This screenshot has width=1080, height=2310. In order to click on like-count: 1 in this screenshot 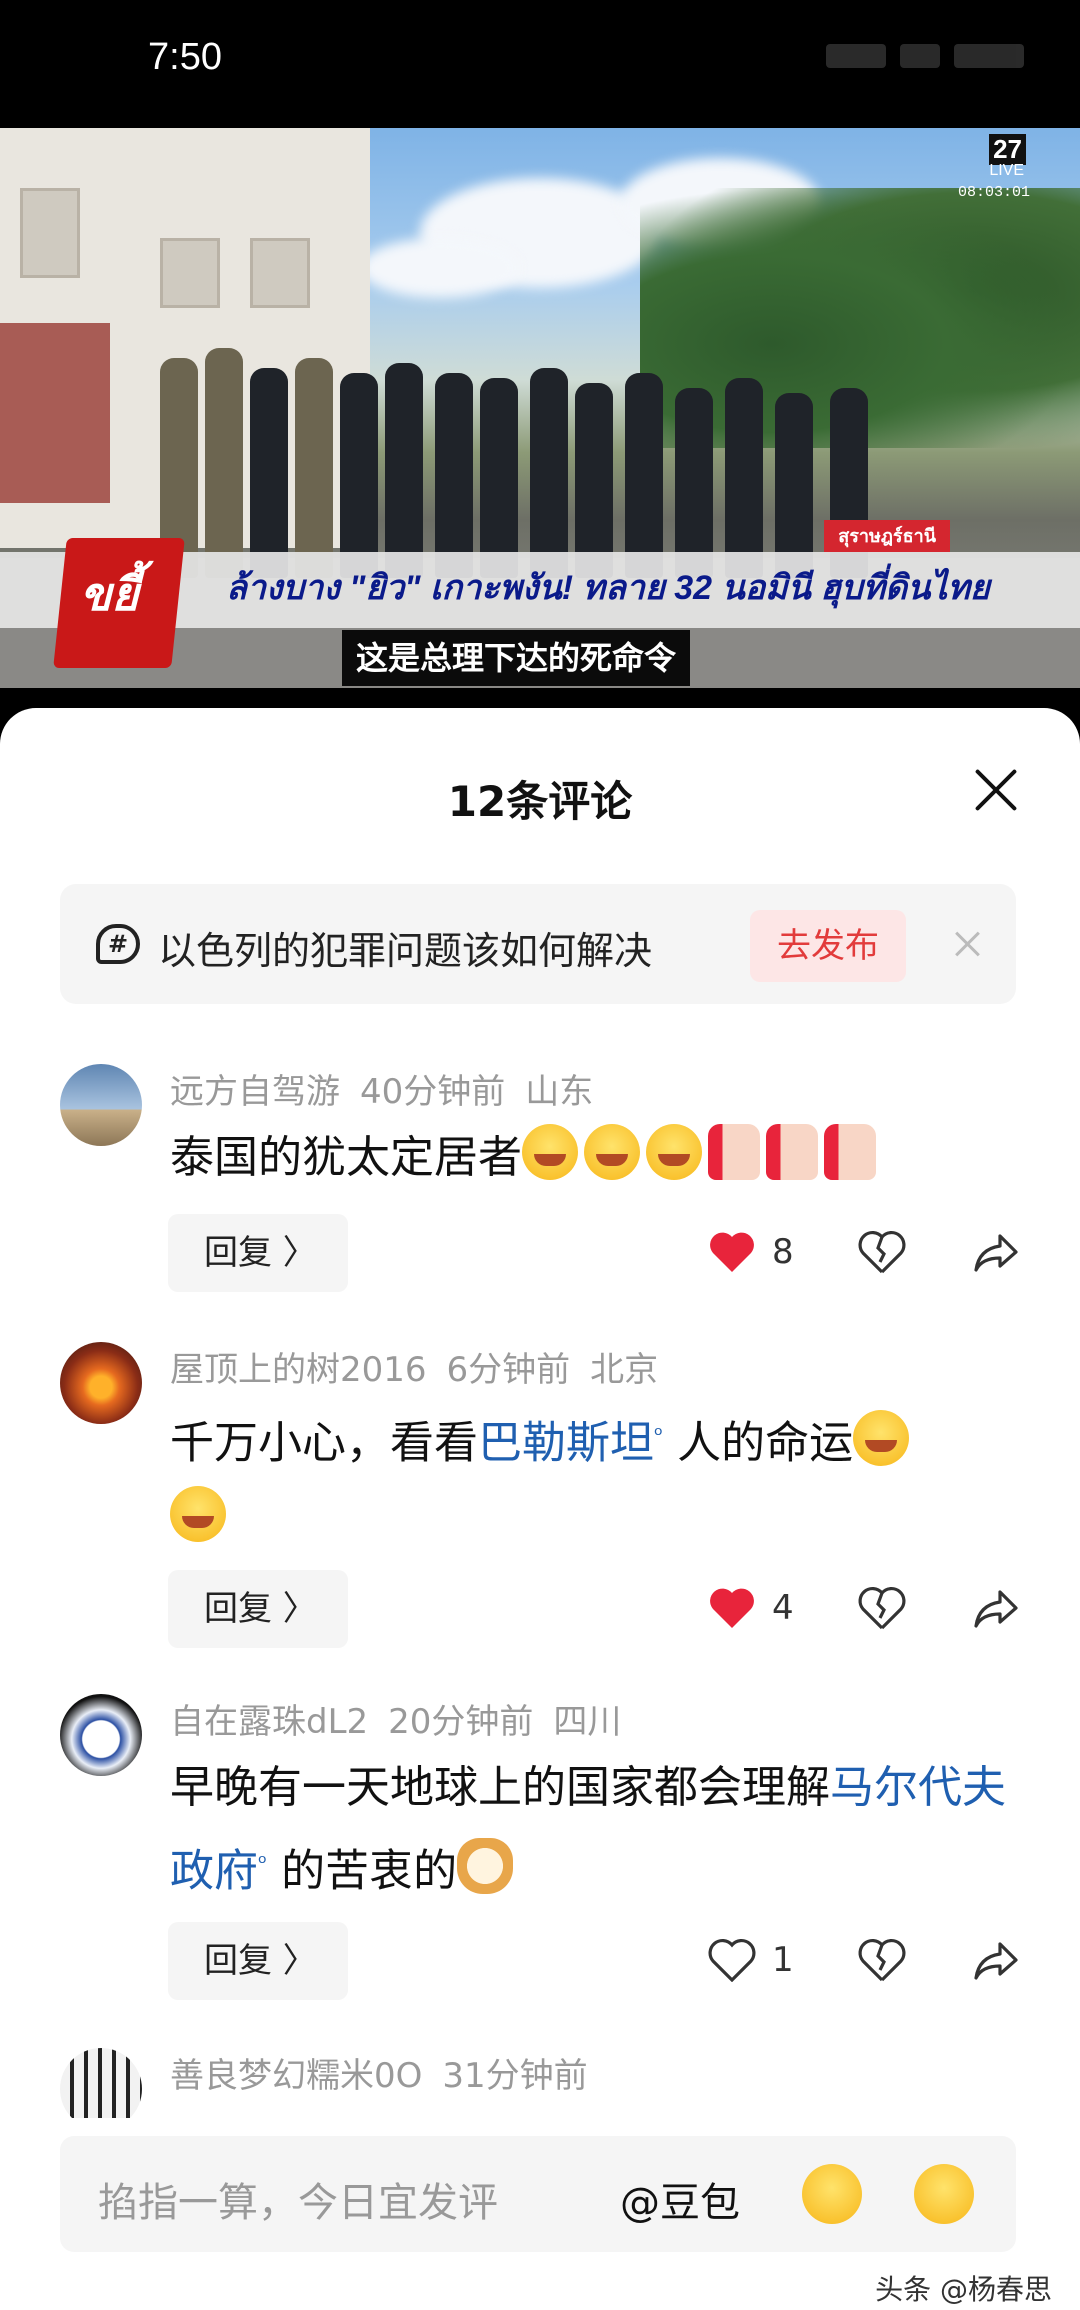, I will do `click(783, 1960)`.